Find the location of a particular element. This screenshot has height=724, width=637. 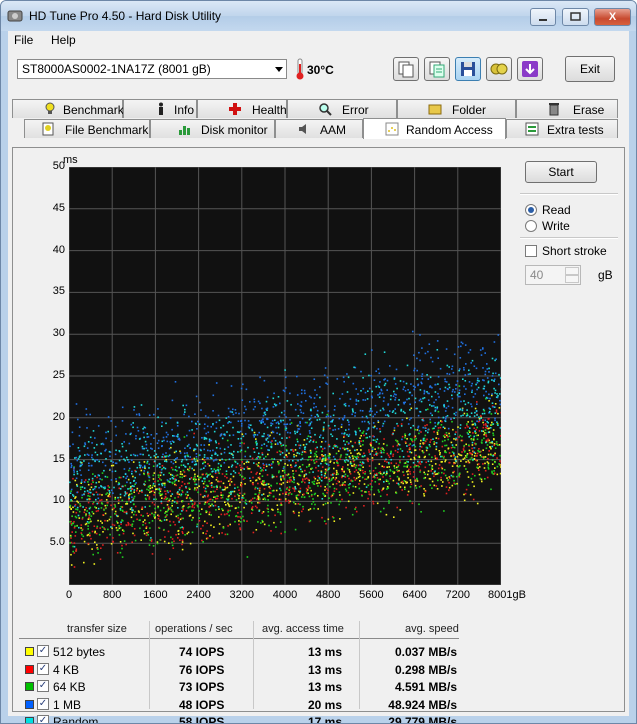

copy-text-button is located at coordinates (437, 69).